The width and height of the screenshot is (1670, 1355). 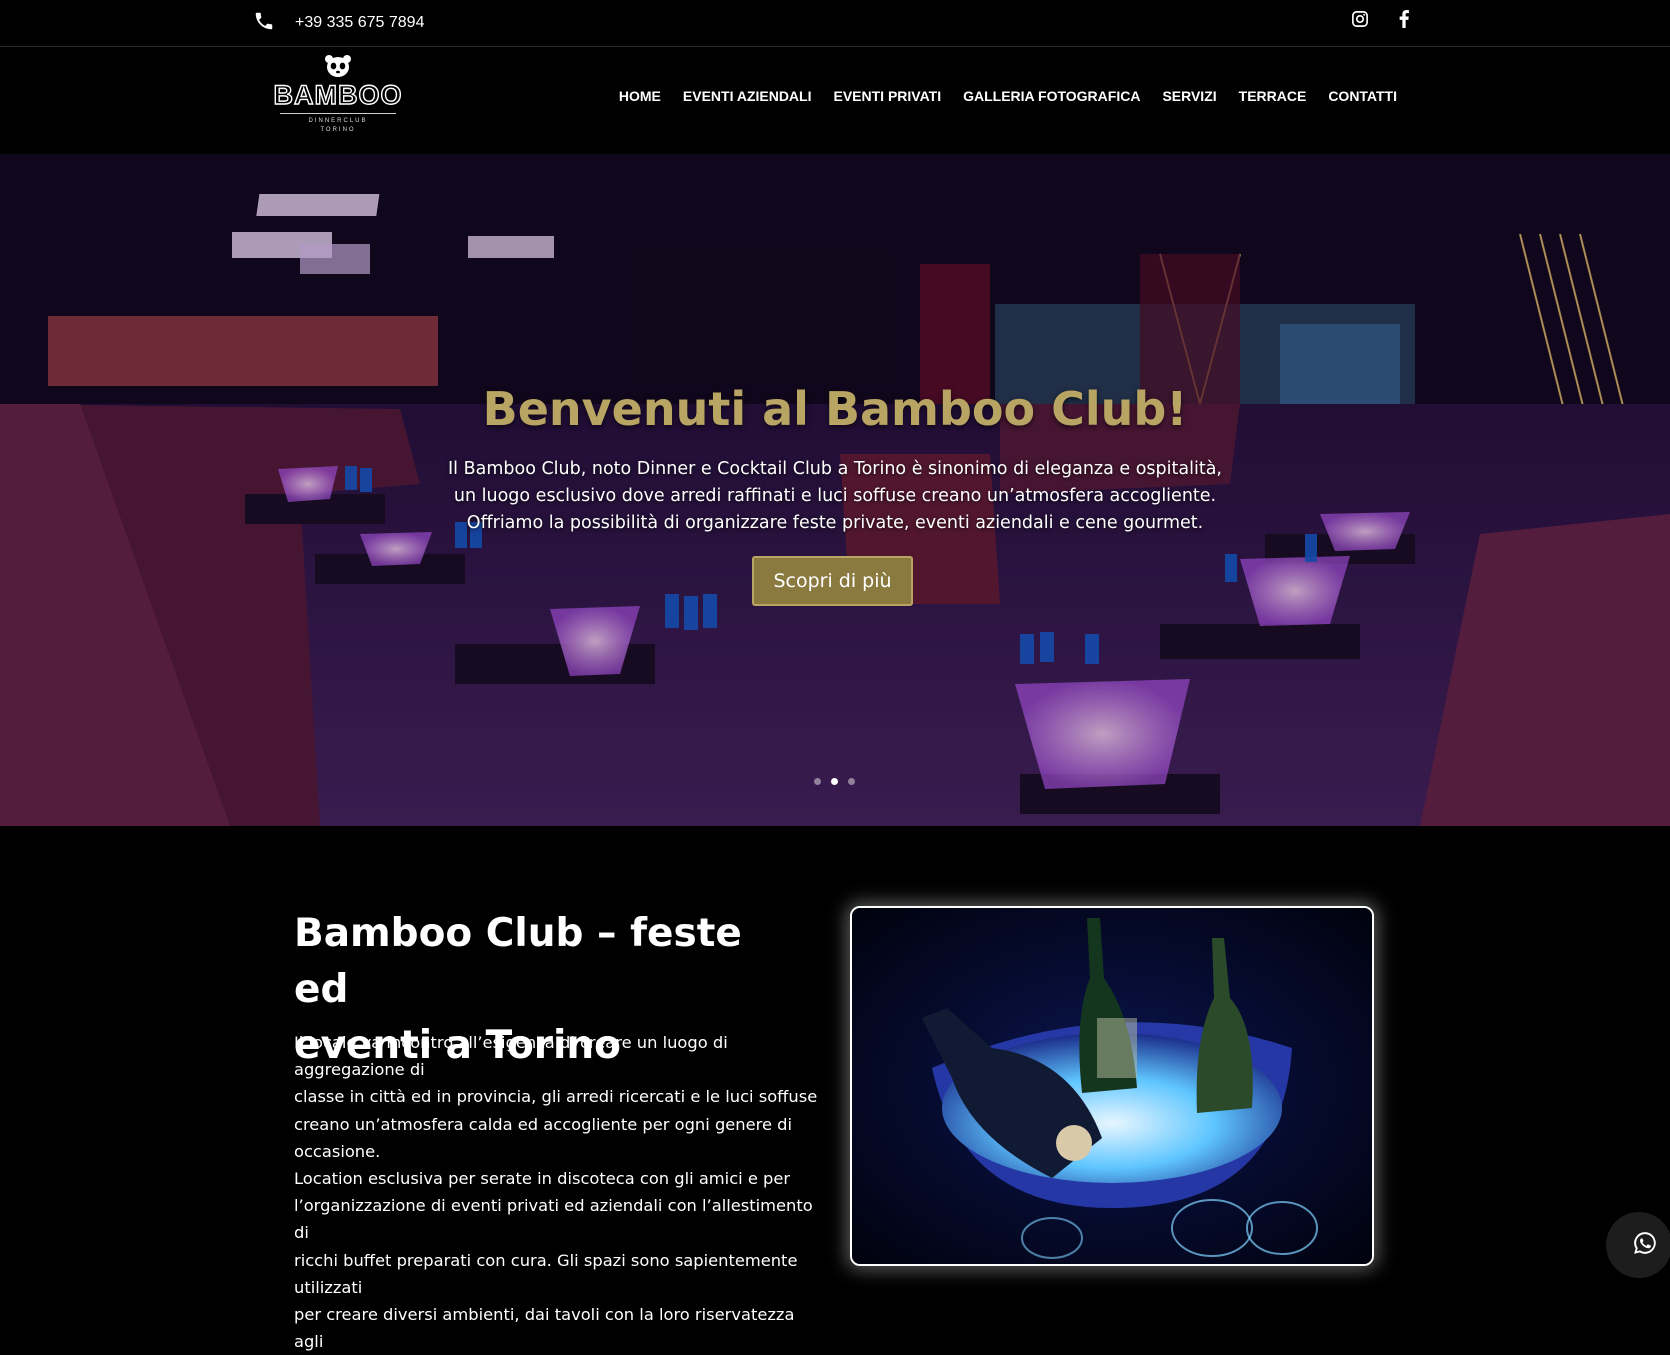 What do you see at coordinates (1360, 19) in the screenshot?
I see `instagram-icon` at bounding box center [1360, 19].